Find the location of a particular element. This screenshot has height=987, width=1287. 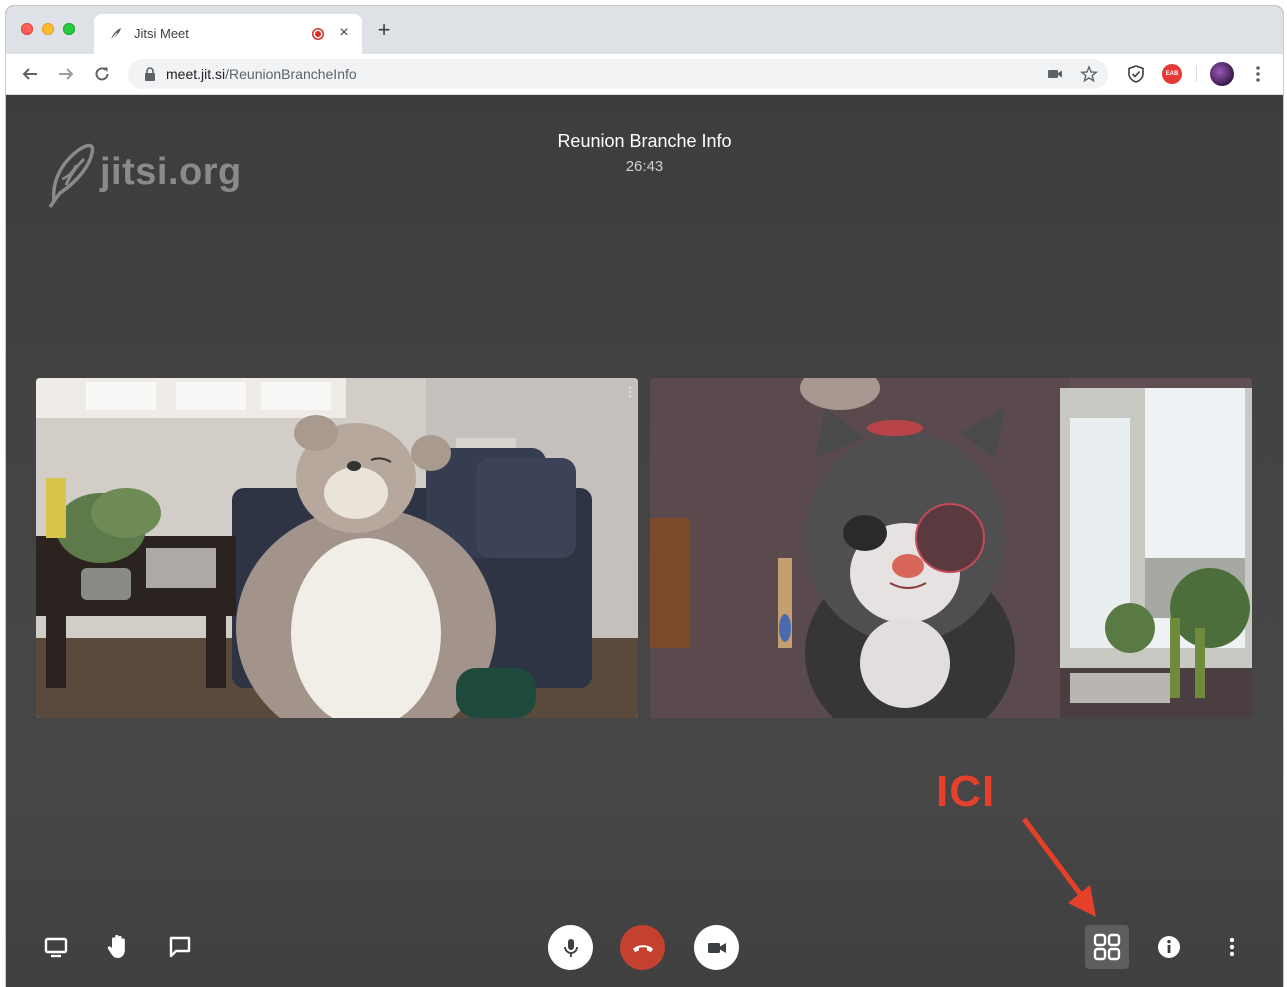

microphone-icon is located at coordinates (570, 947).